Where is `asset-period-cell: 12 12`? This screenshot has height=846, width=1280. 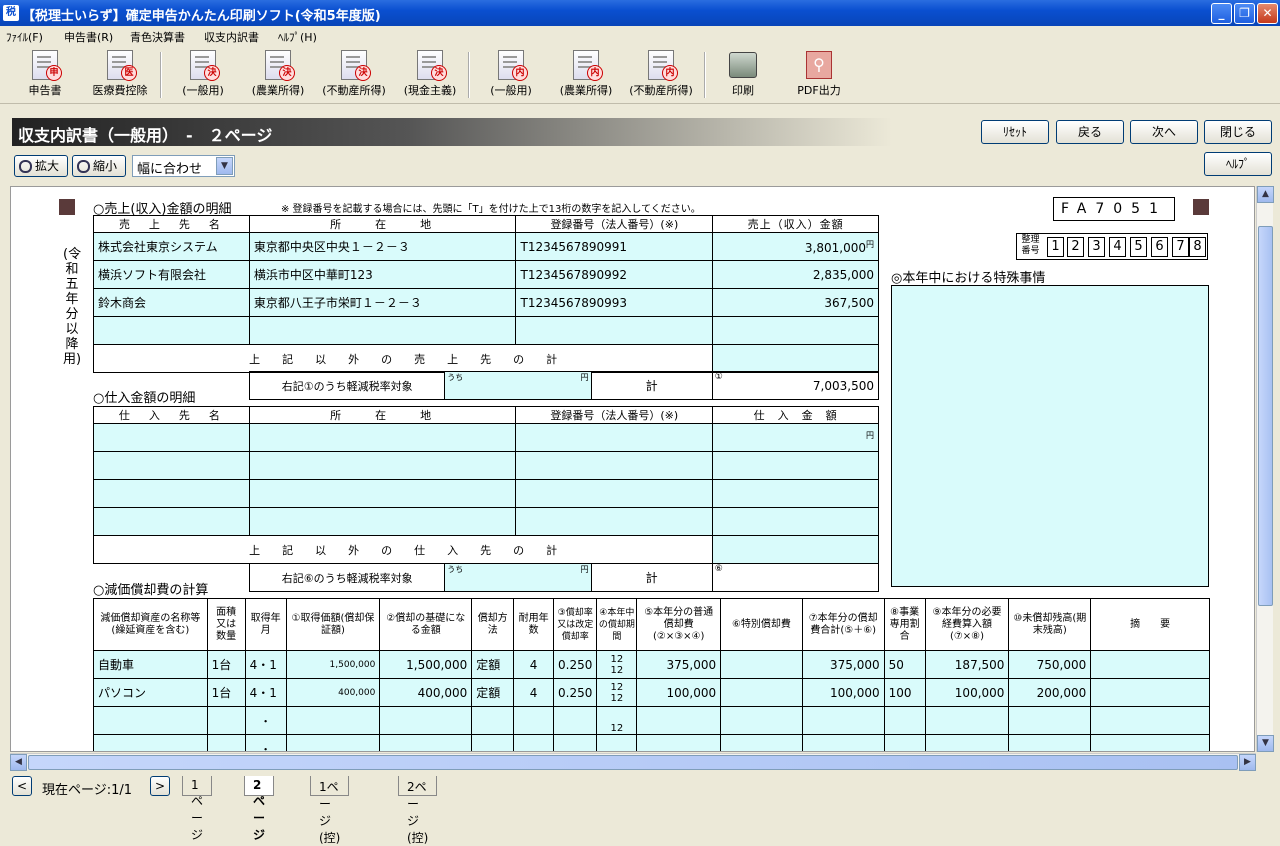
asset-period-cell: 12 12 is located at coordinates (617, 664).